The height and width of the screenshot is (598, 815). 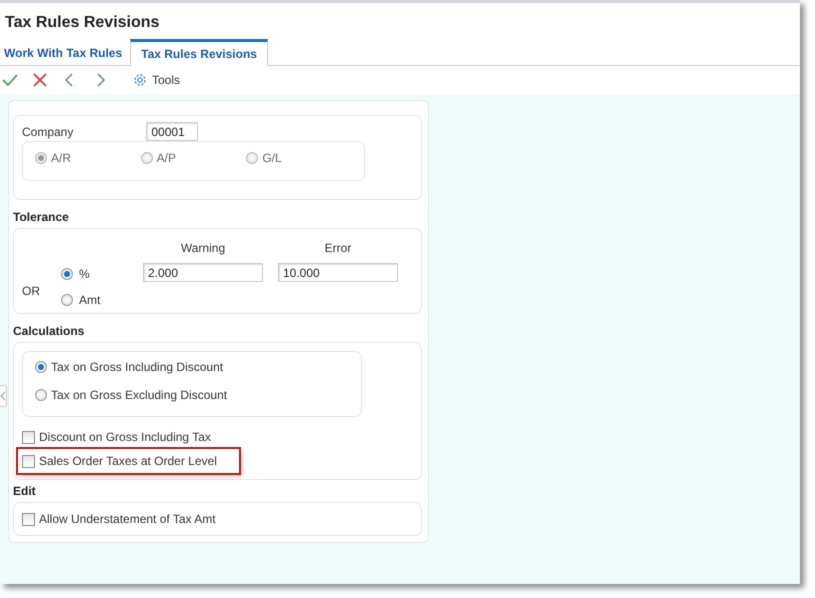 I want to click on column-label: Error, so click(x=338, y=248).